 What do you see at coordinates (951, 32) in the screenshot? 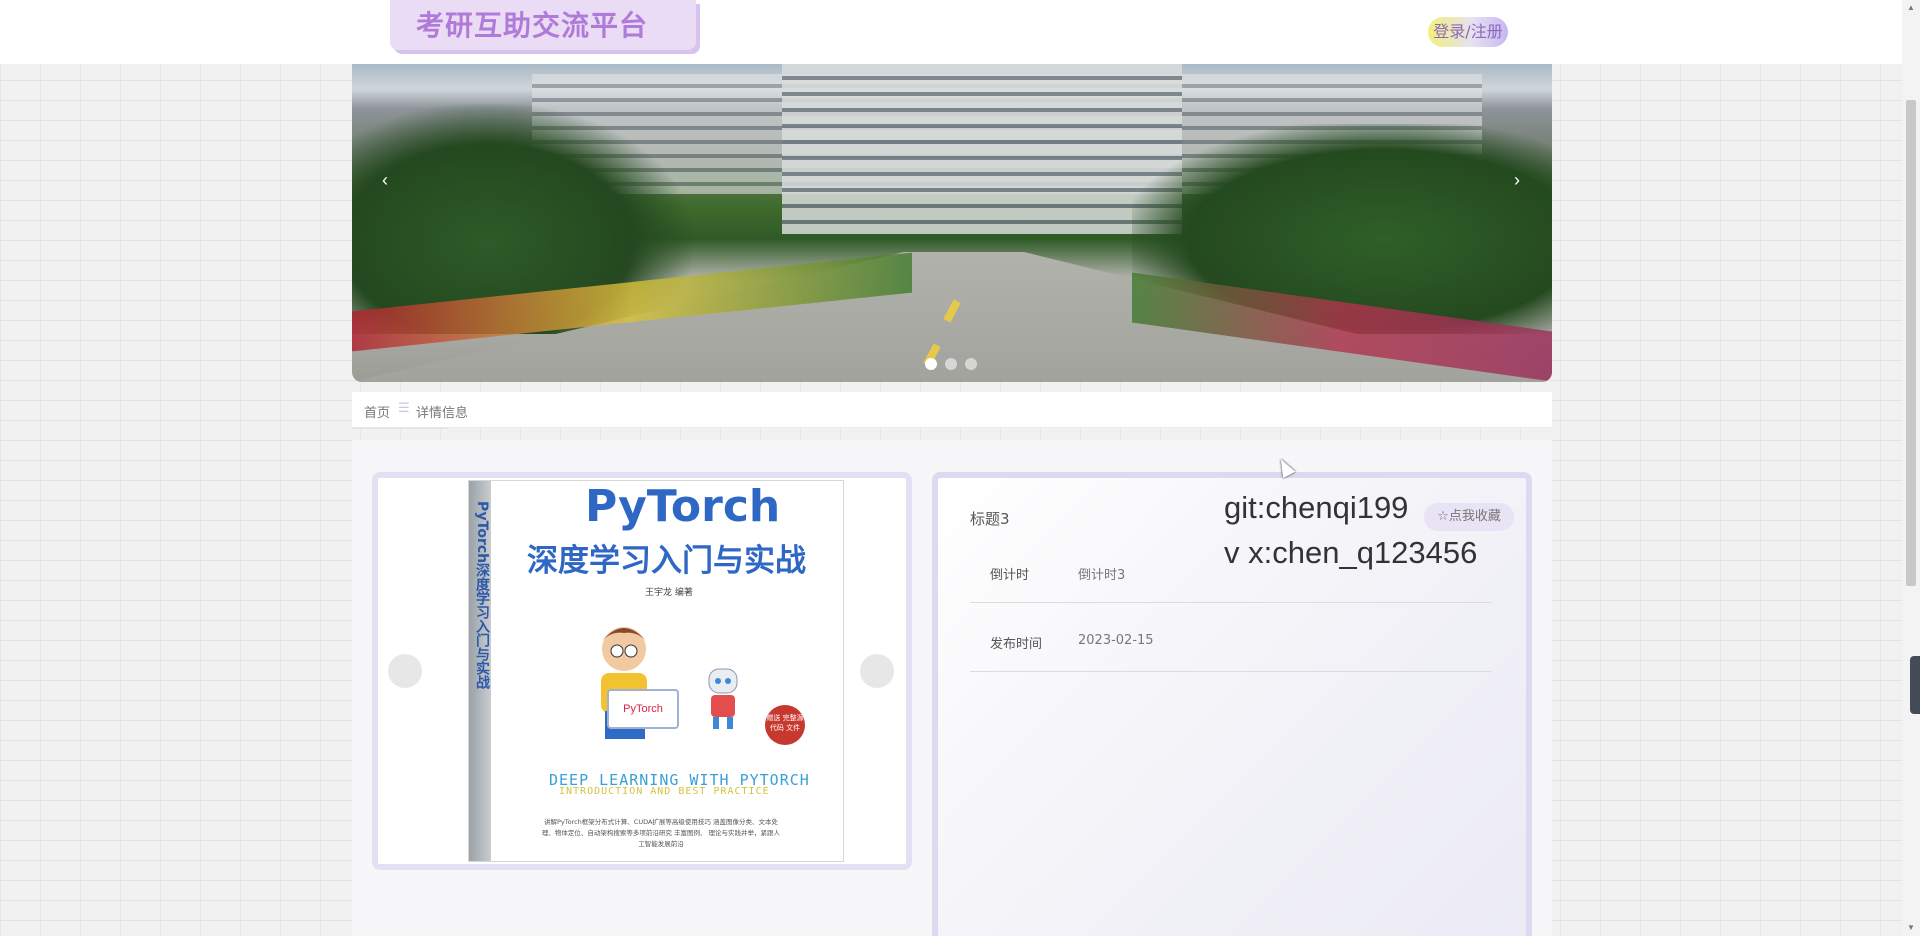
I see `top-navbar` at bounding box center [951, 32].